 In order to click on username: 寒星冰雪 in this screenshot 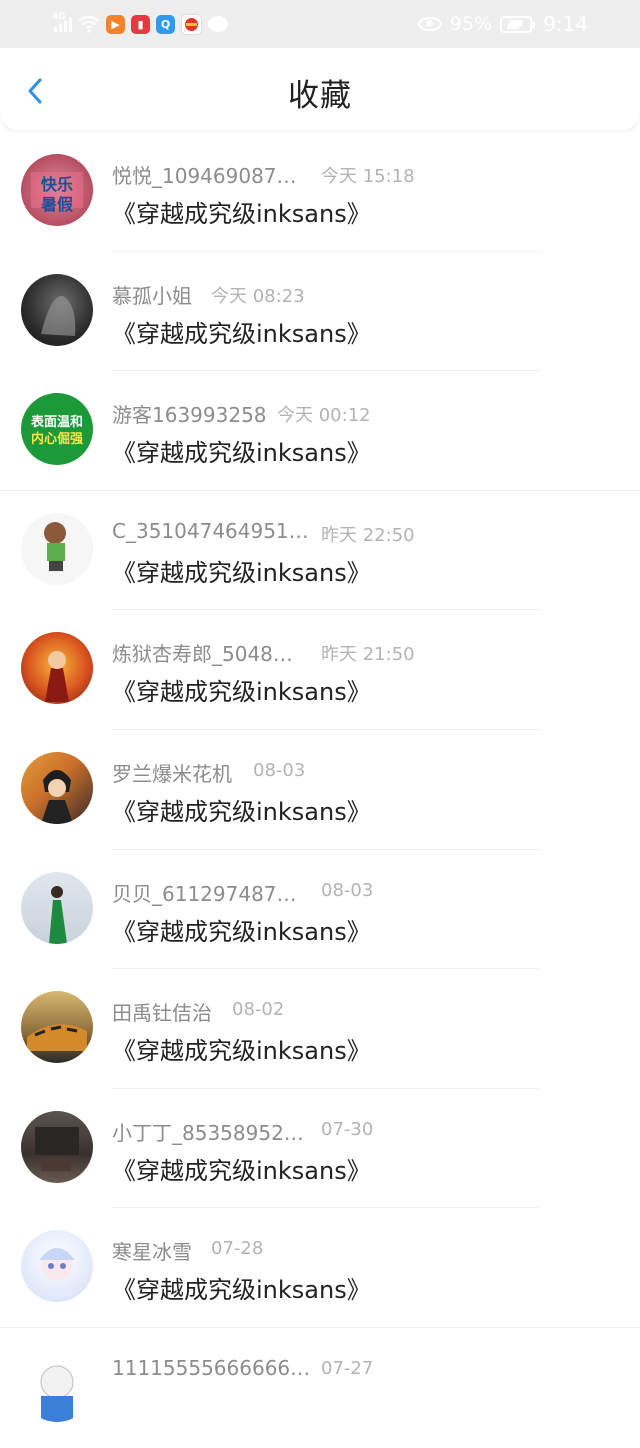, I will do `click(152, 1250)`.